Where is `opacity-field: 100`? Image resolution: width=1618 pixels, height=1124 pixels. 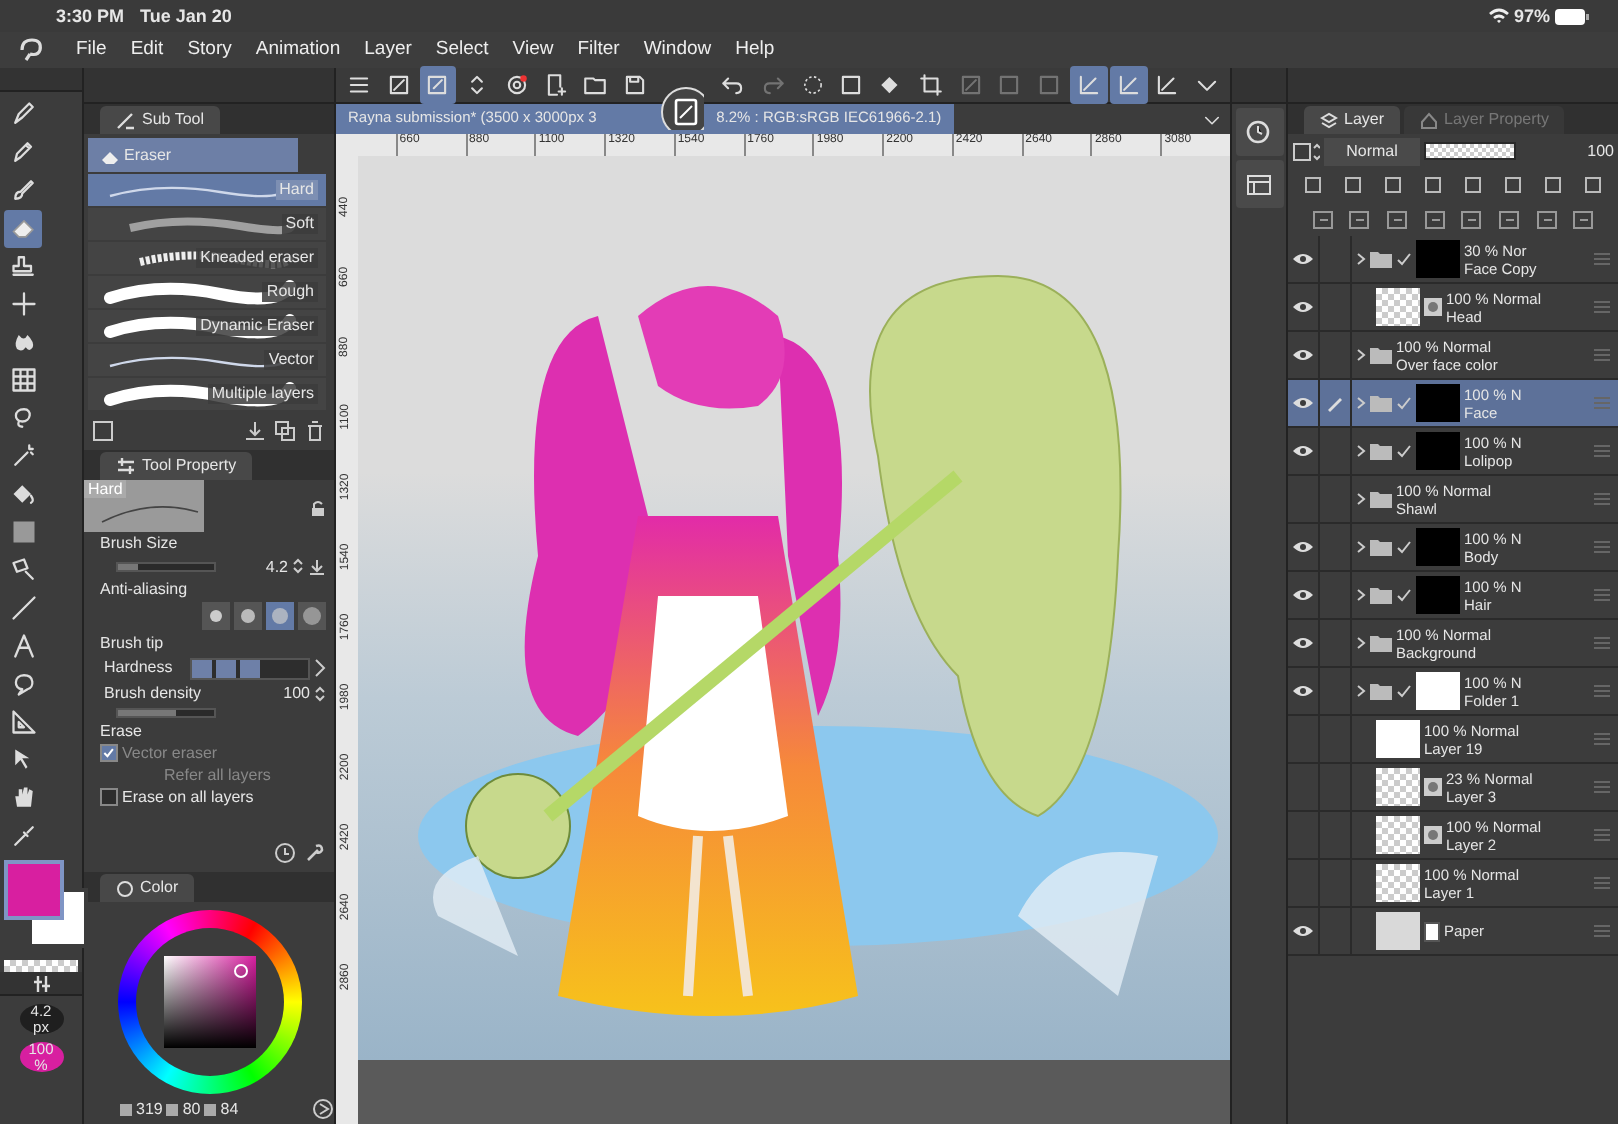
opacity-field: 100 is located at coordinates (1600, 151).